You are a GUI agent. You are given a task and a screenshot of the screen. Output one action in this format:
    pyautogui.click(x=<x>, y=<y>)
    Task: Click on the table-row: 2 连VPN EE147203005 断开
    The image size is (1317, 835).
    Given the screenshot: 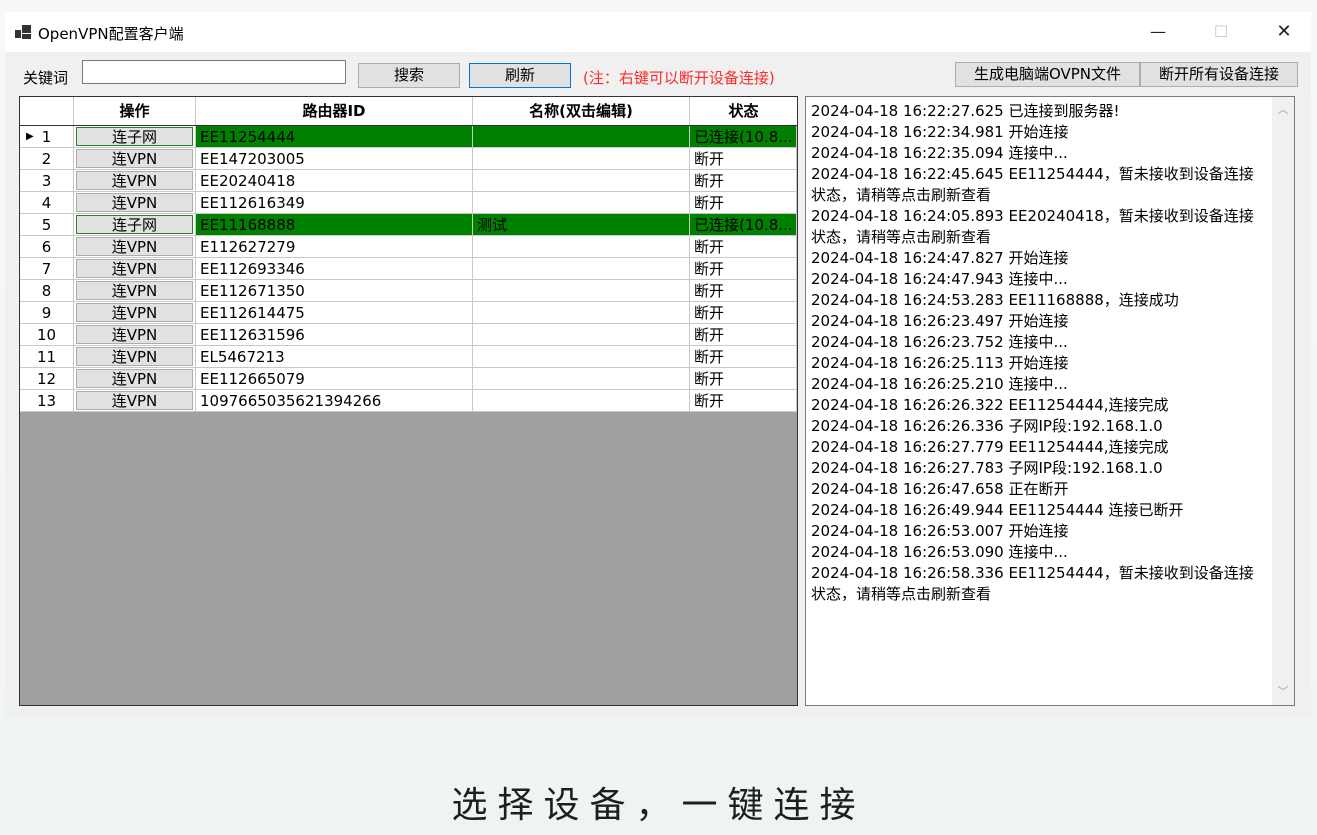 What is the action you would take?
    pyautogui.click(x=408, y=159)
    